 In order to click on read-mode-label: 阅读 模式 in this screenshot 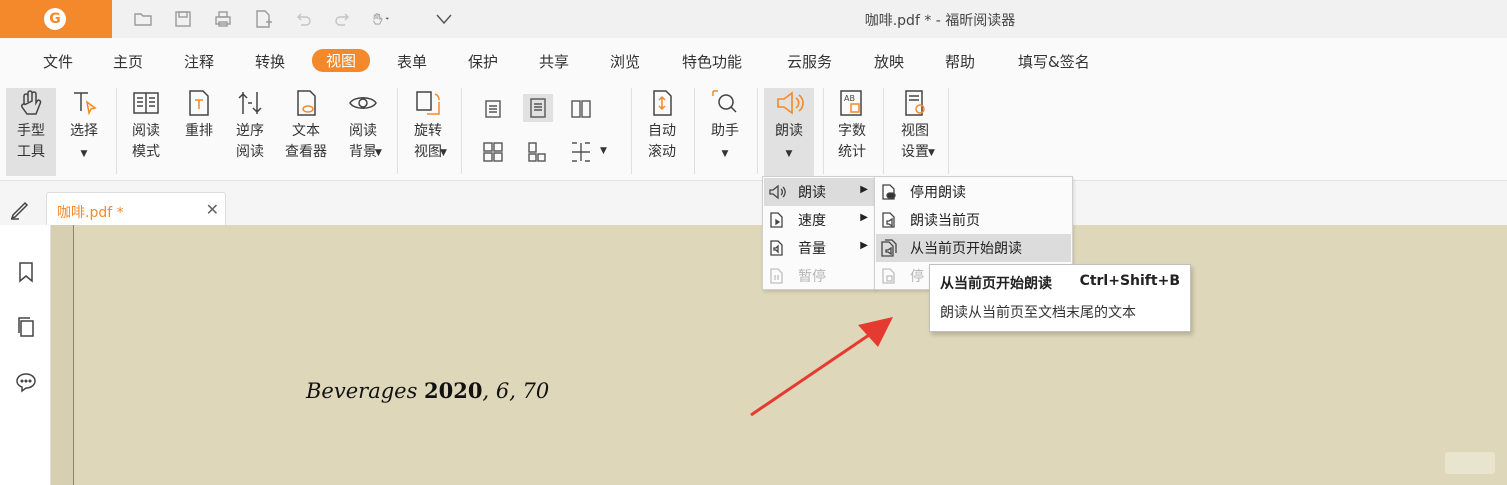, I will do `click(146, 141)`.